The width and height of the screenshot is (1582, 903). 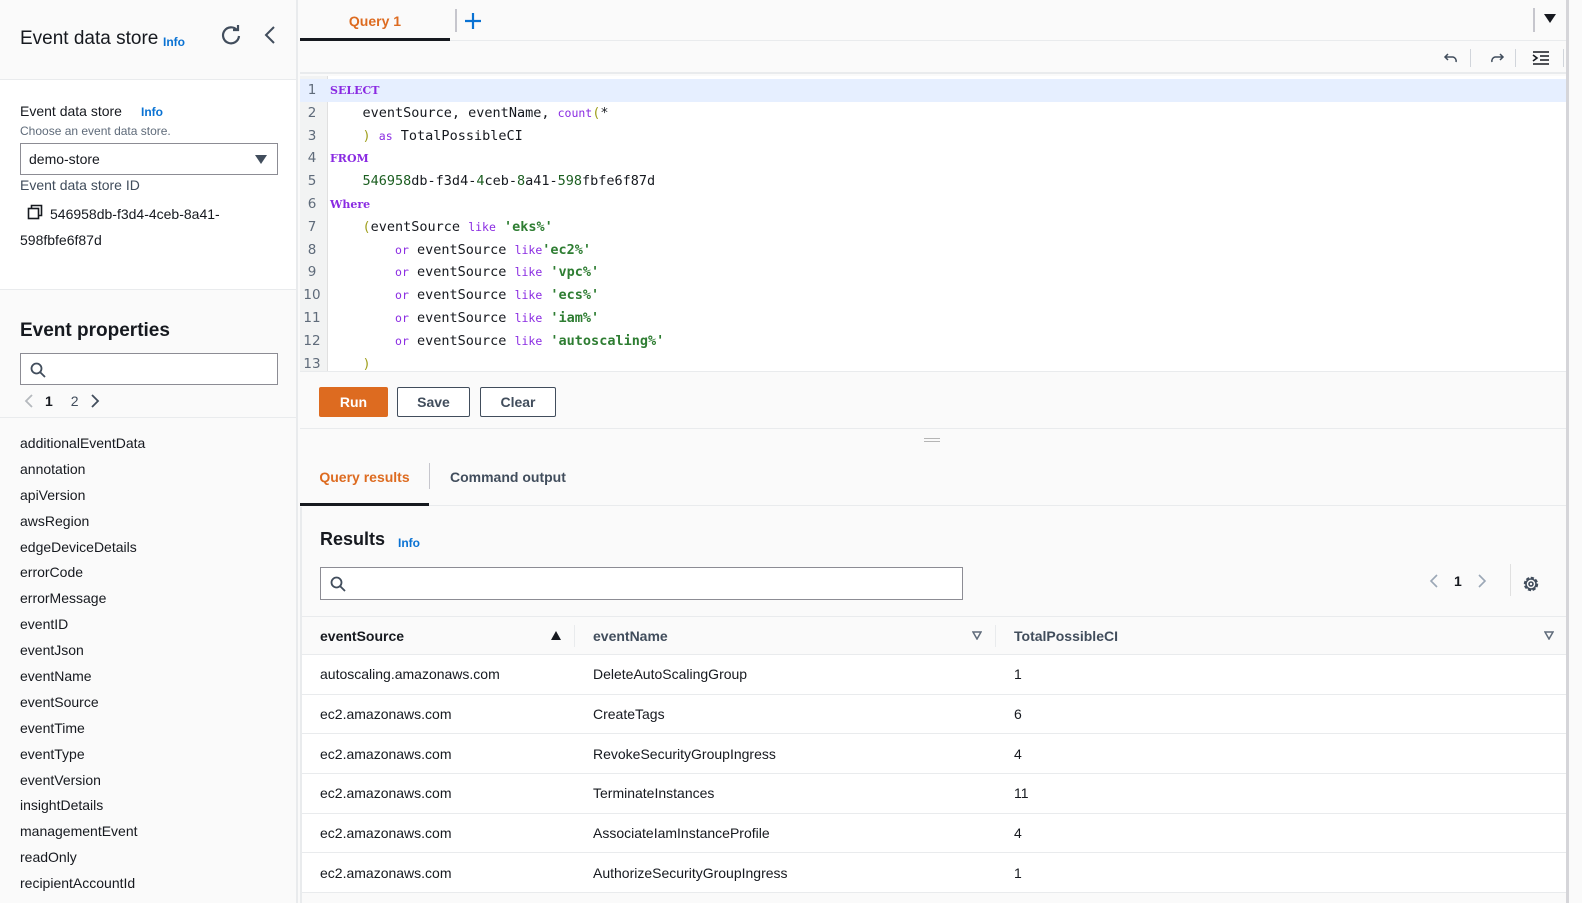 I want to click on undo-icon, so click(x=1452, y=58).